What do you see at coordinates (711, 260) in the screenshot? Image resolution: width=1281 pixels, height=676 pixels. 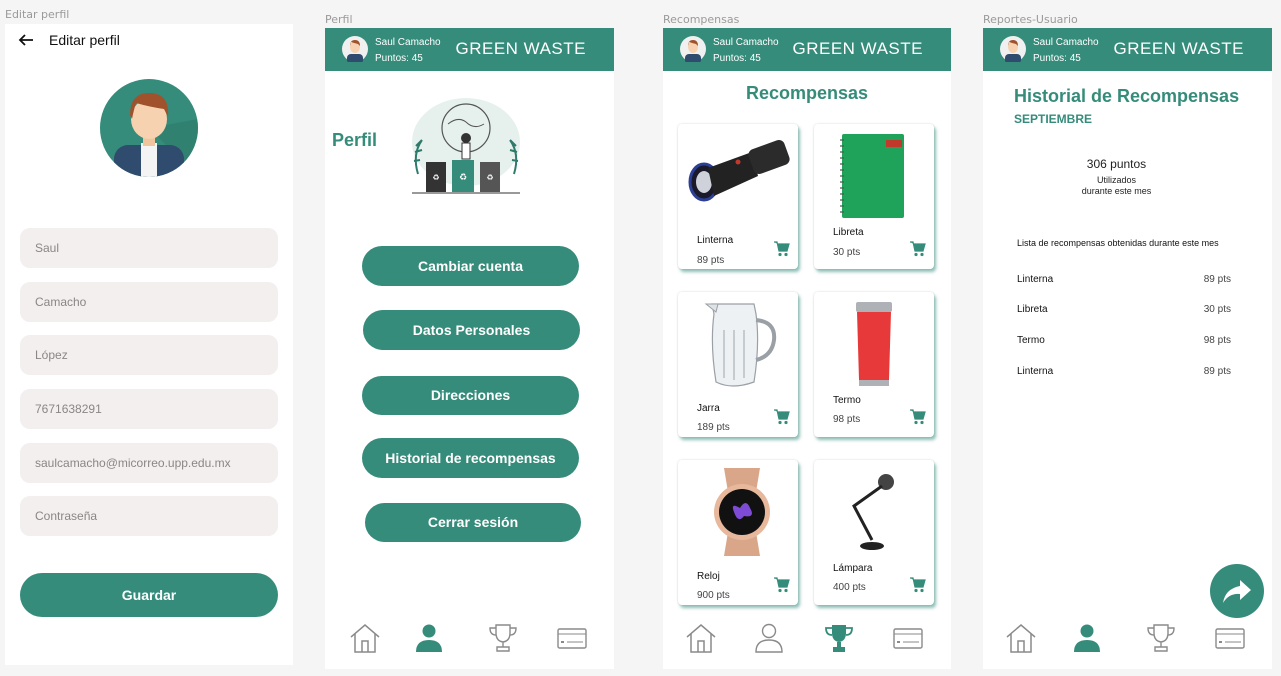 I see `reward-points: 89 pts` at bounding box center [711, 260].